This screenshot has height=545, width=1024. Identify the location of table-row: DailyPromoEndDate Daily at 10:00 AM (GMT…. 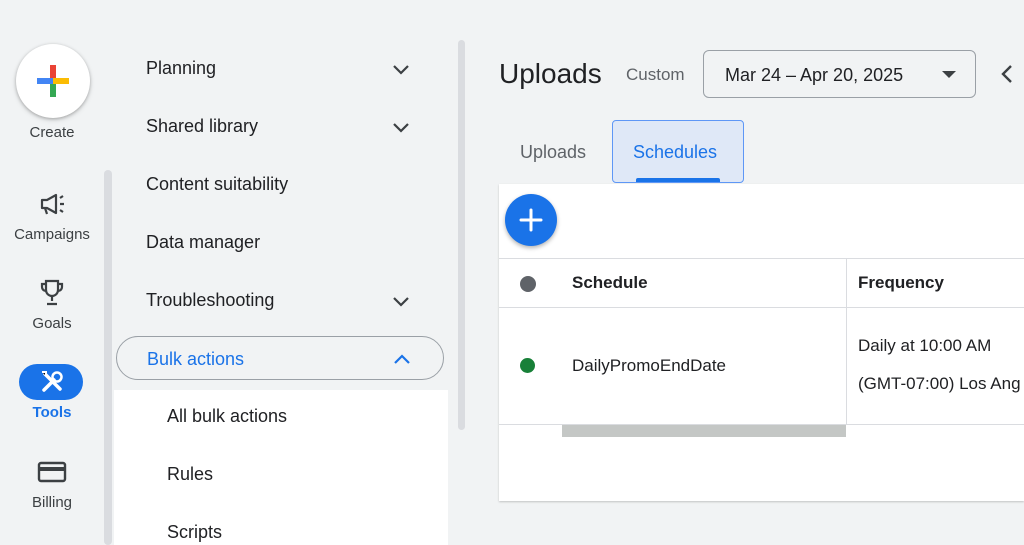
(761, 366).